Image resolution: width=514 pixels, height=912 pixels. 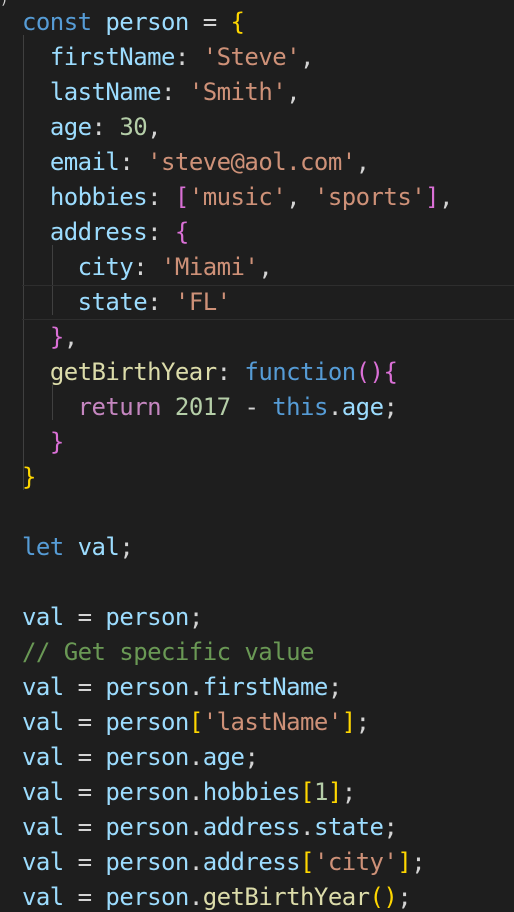 What do you see at coordinates (50, 337) in the screenshot?
I see `code-line-10: },` at bounding box center [50, 337].